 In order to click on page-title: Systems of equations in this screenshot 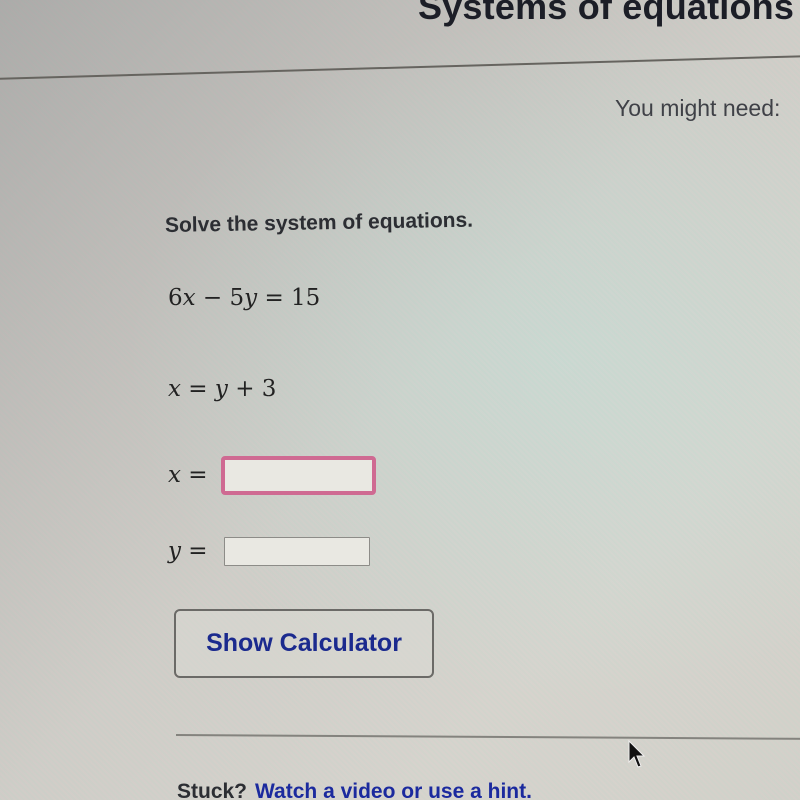, I will do `click(606, 13)`.